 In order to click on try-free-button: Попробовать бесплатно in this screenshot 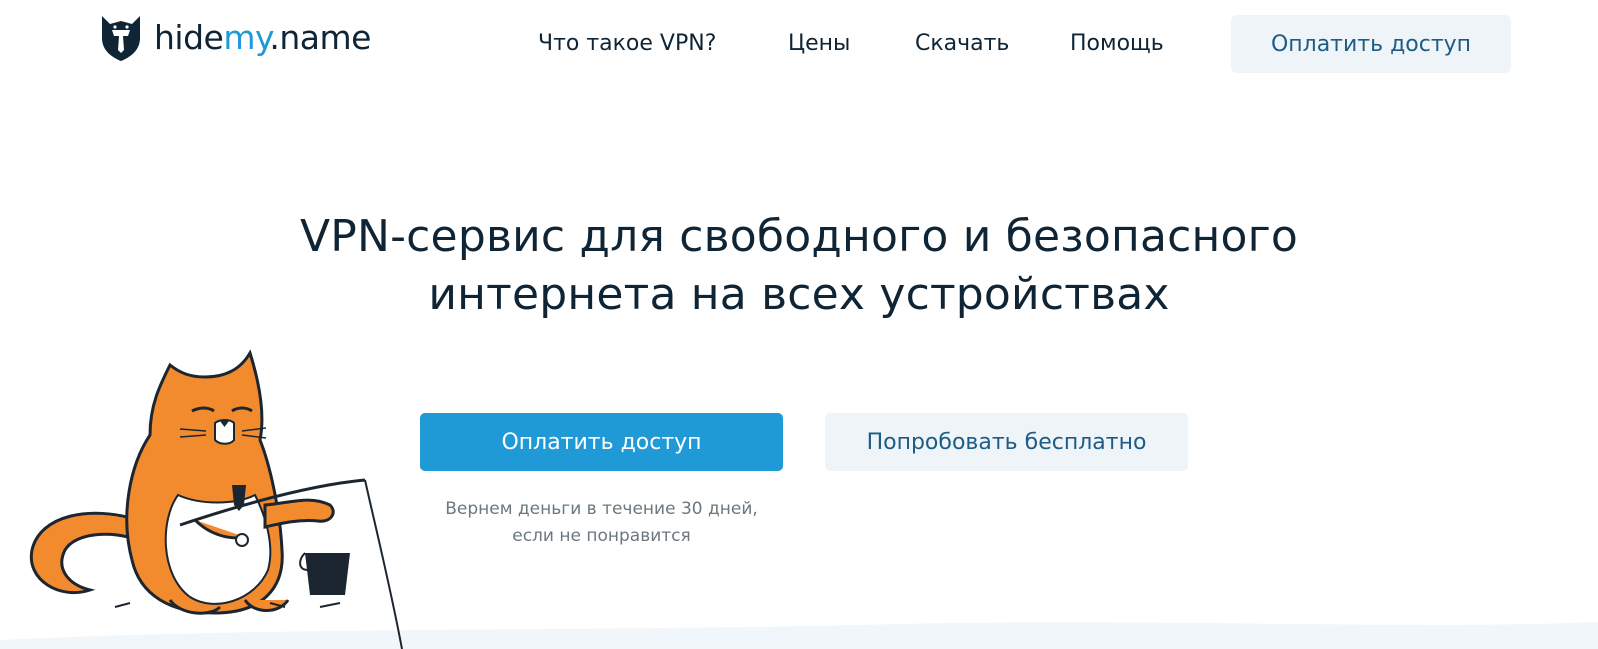, I will do `click(1006, 442)`.